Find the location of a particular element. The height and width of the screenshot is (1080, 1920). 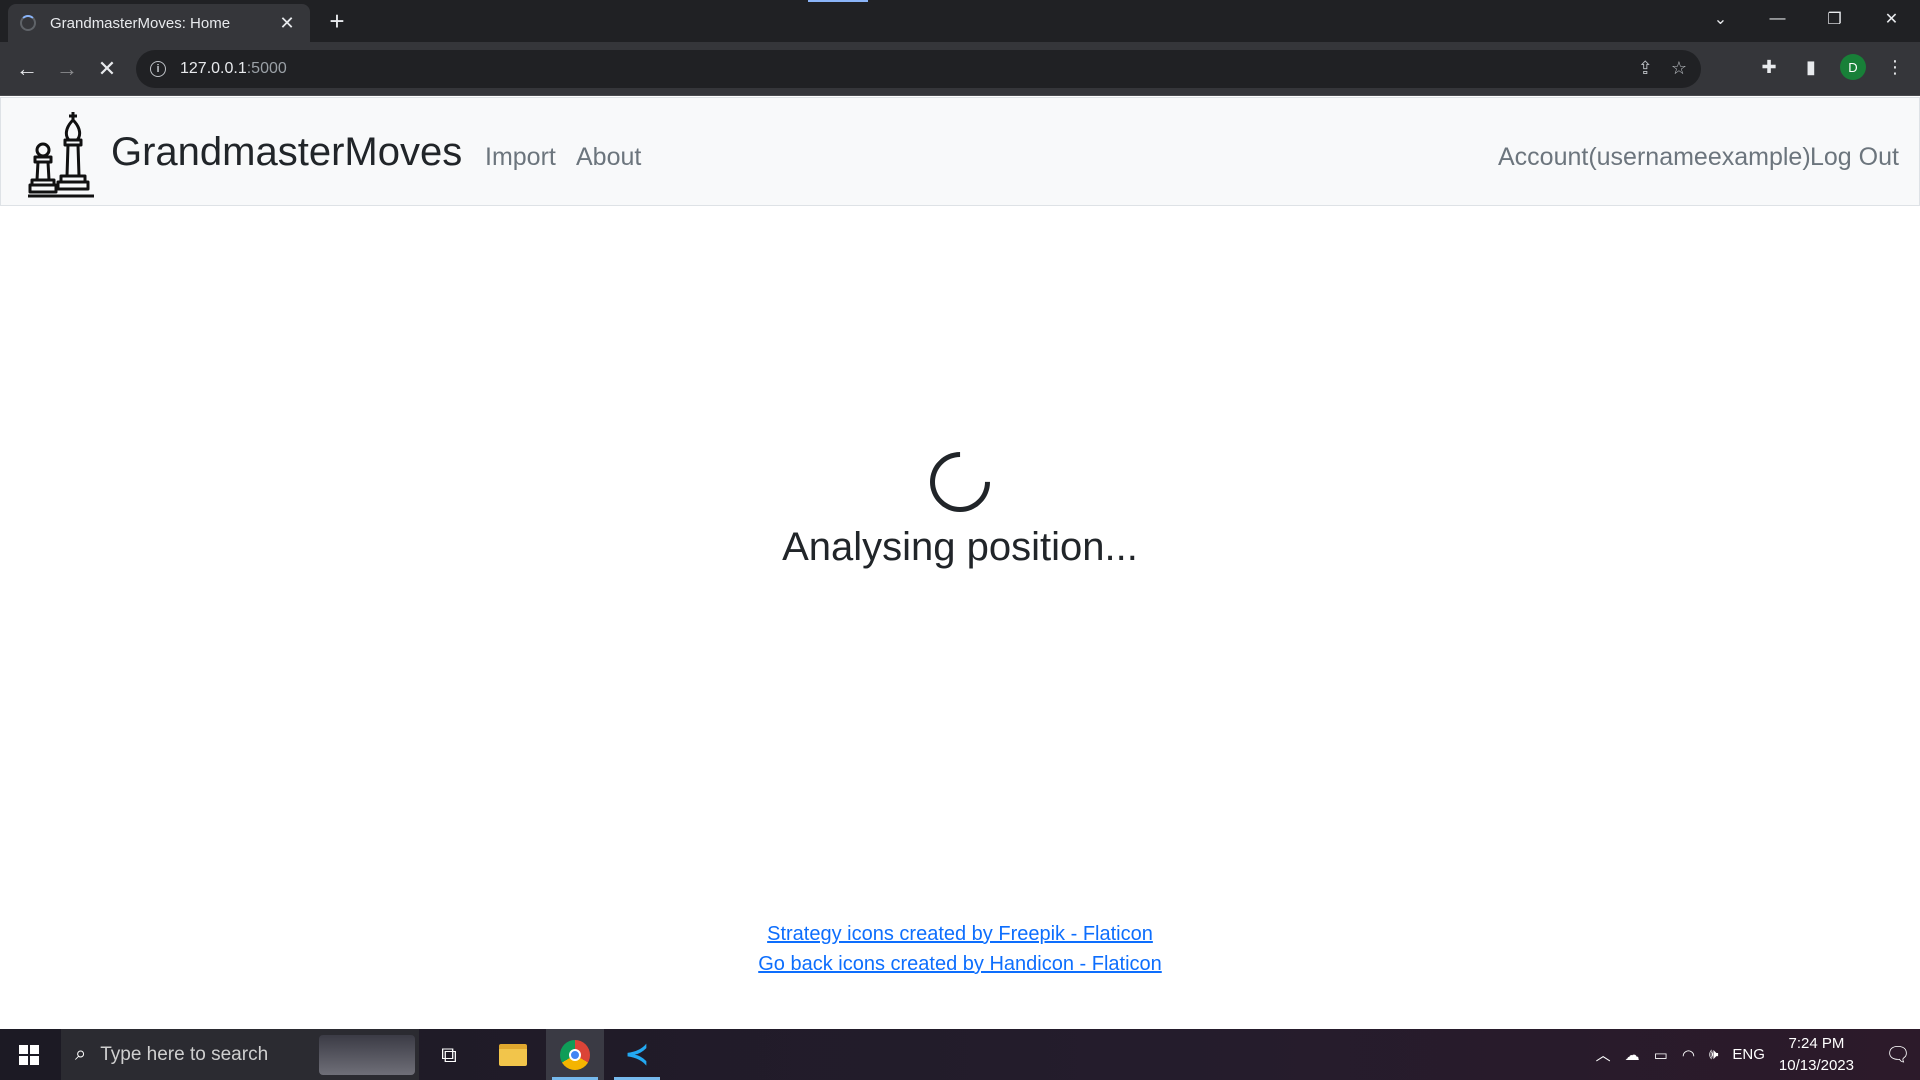

share-icon: ⇪ is located at coordinates (1645, 68).